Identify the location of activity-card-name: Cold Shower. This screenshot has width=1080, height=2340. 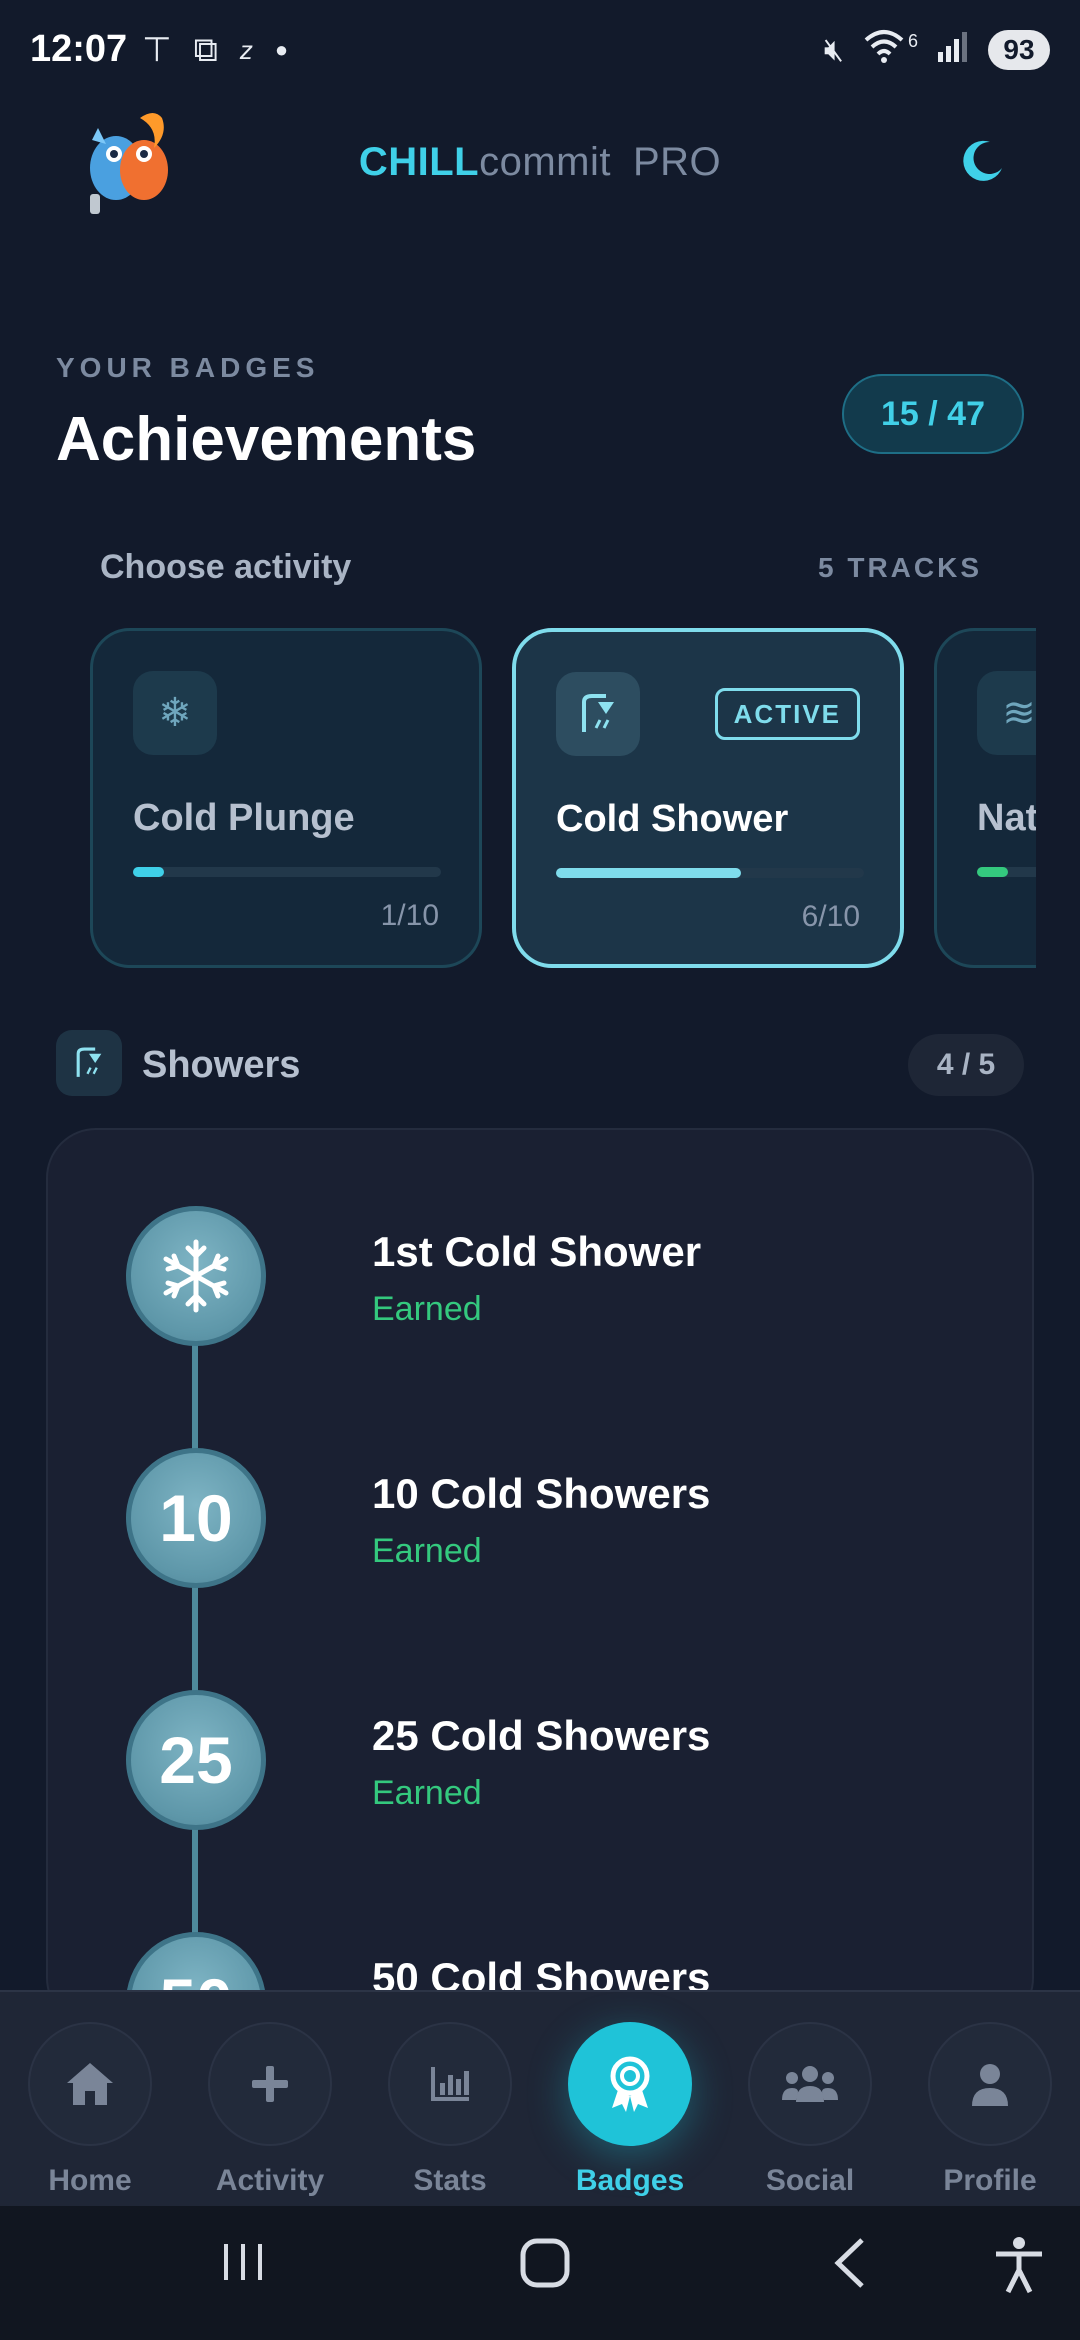
(672, 819).